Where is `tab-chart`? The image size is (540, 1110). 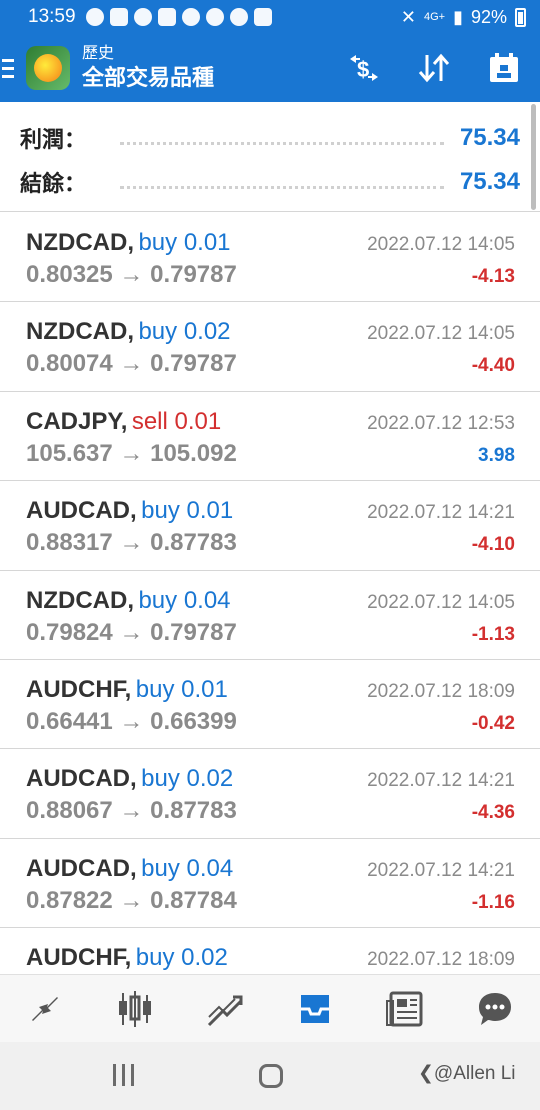
tab-chart is located at coordinates (135, 1009).